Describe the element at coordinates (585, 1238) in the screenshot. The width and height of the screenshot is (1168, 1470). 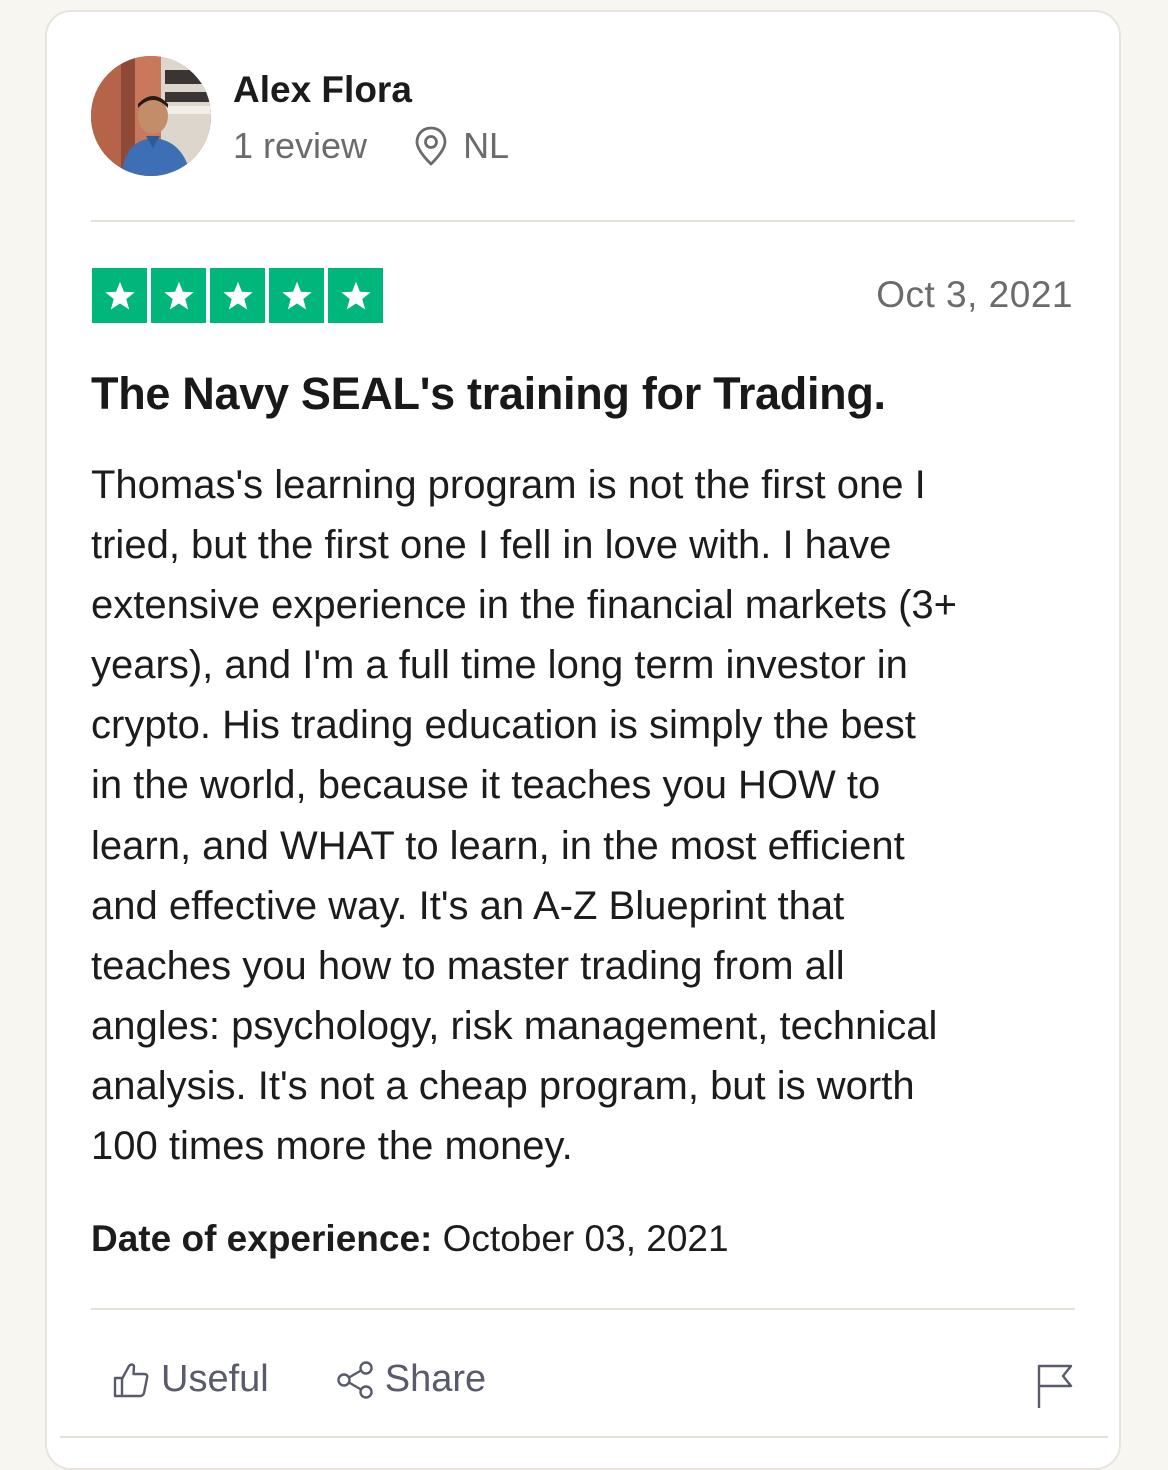
I see `experience-date: October 03, 2021` at that location.